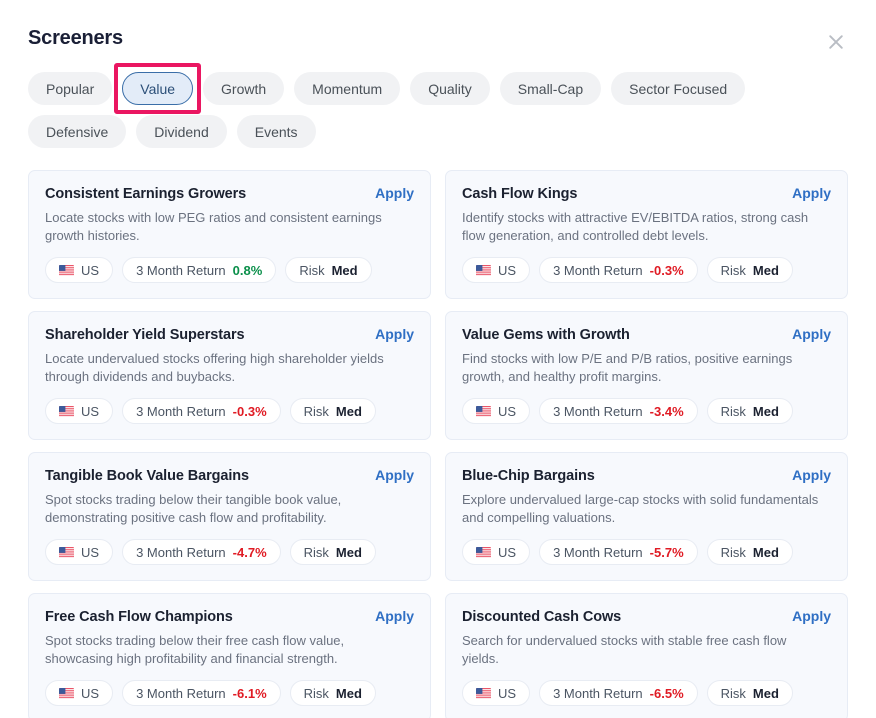  I want to click on tab-dividend: Dividend, so click(181, 131).